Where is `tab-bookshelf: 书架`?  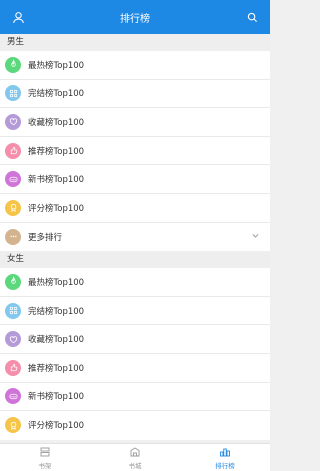
tab-bookshelf: 书架 is located at coordinates (45, 457).